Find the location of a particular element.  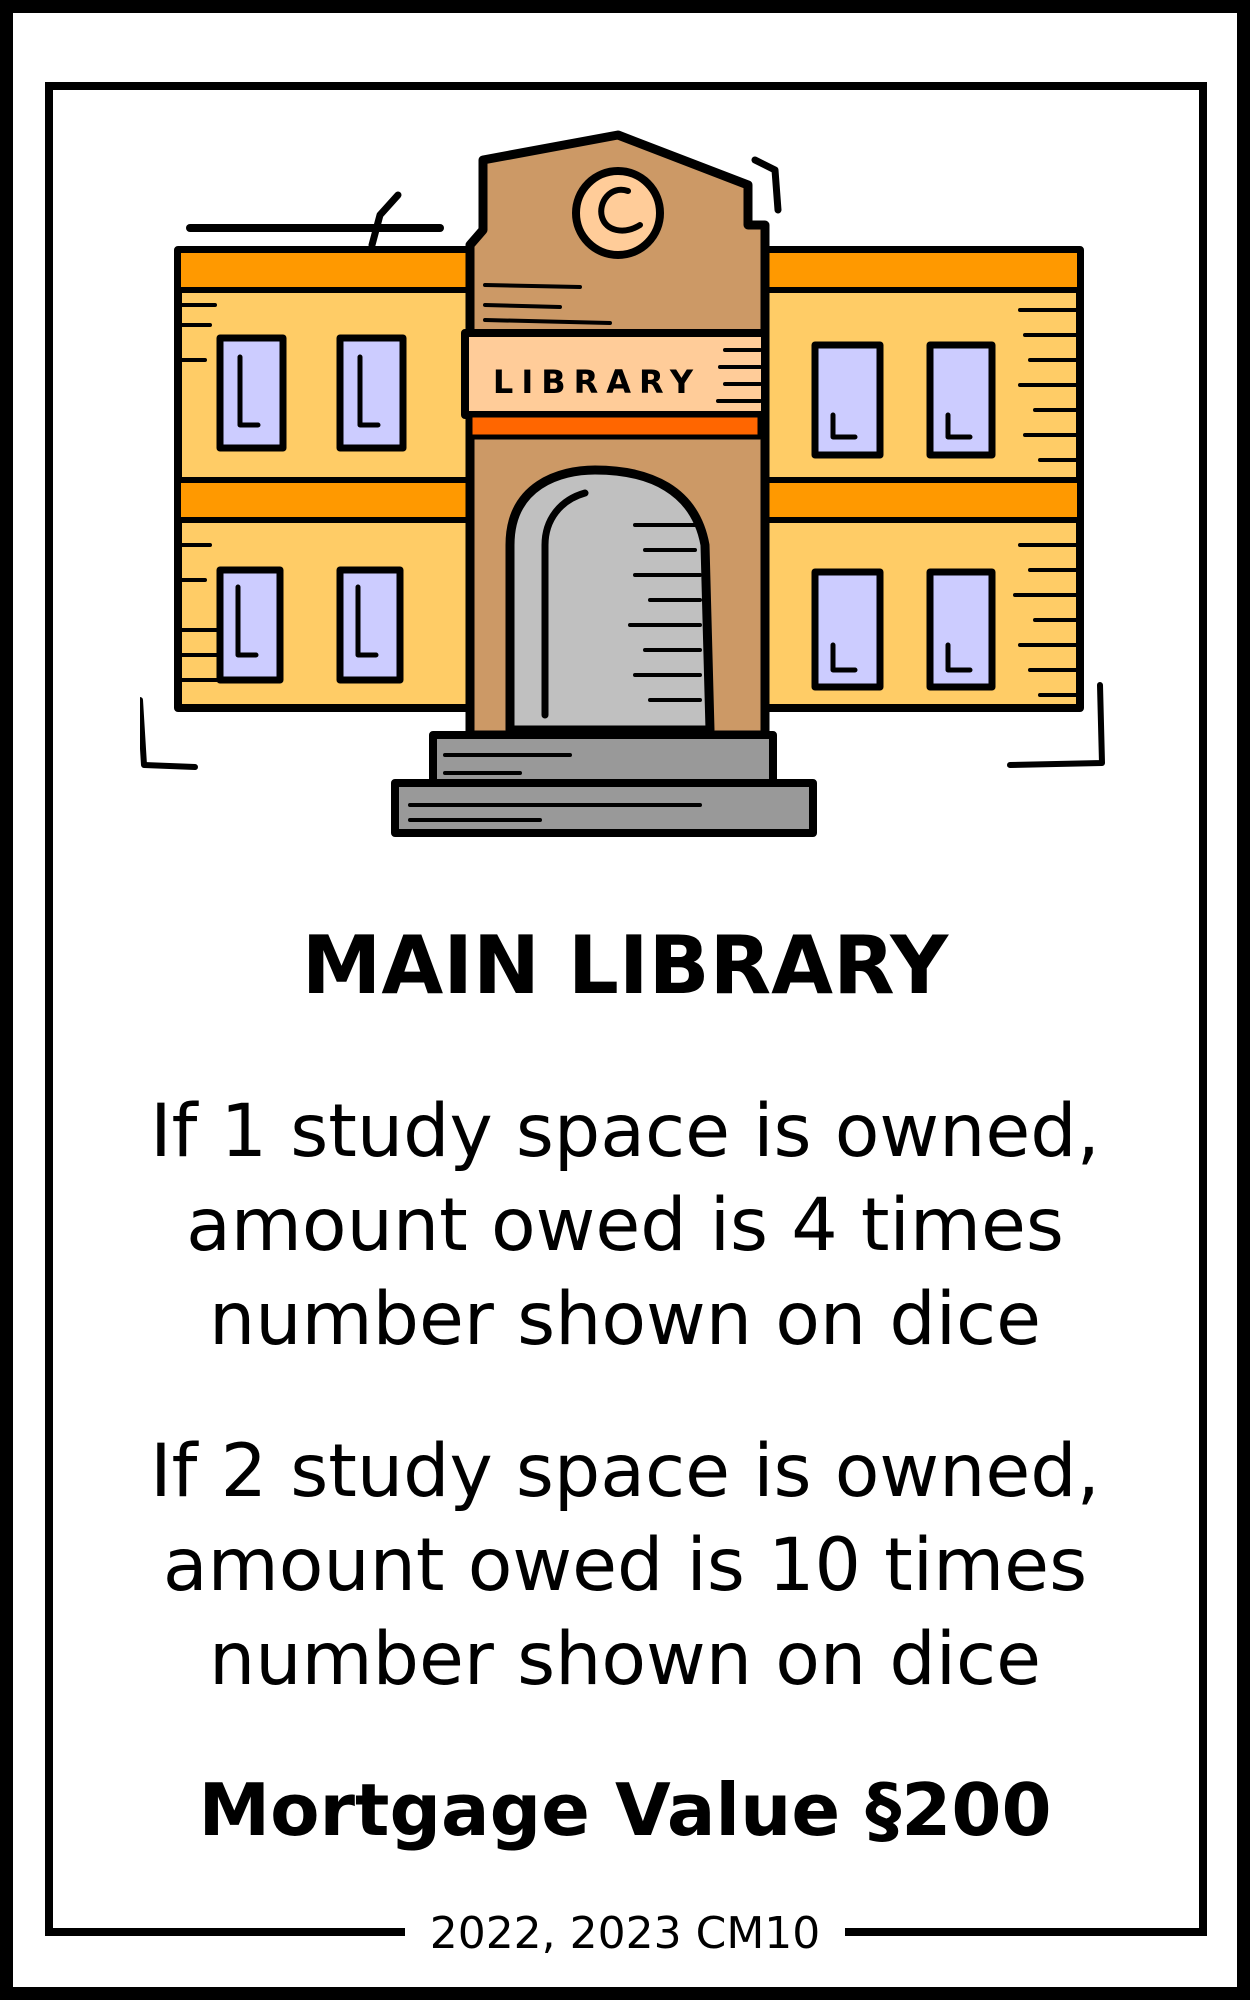

clock-icon is located at coordinates (618, 213).